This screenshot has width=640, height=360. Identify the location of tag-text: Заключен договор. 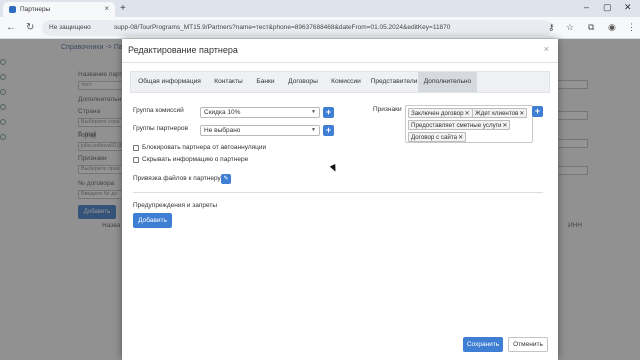
(437, 113).